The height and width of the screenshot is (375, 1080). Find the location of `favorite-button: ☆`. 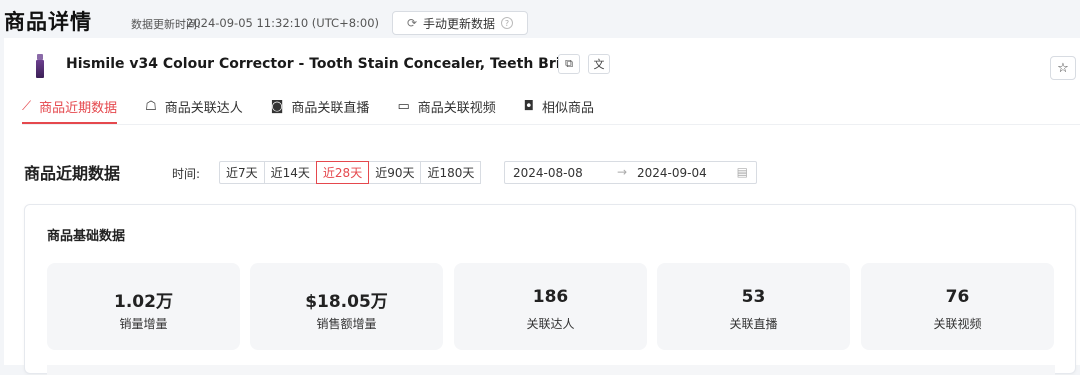

favorite-button: ☆ is located at coordinates (1063, 68).